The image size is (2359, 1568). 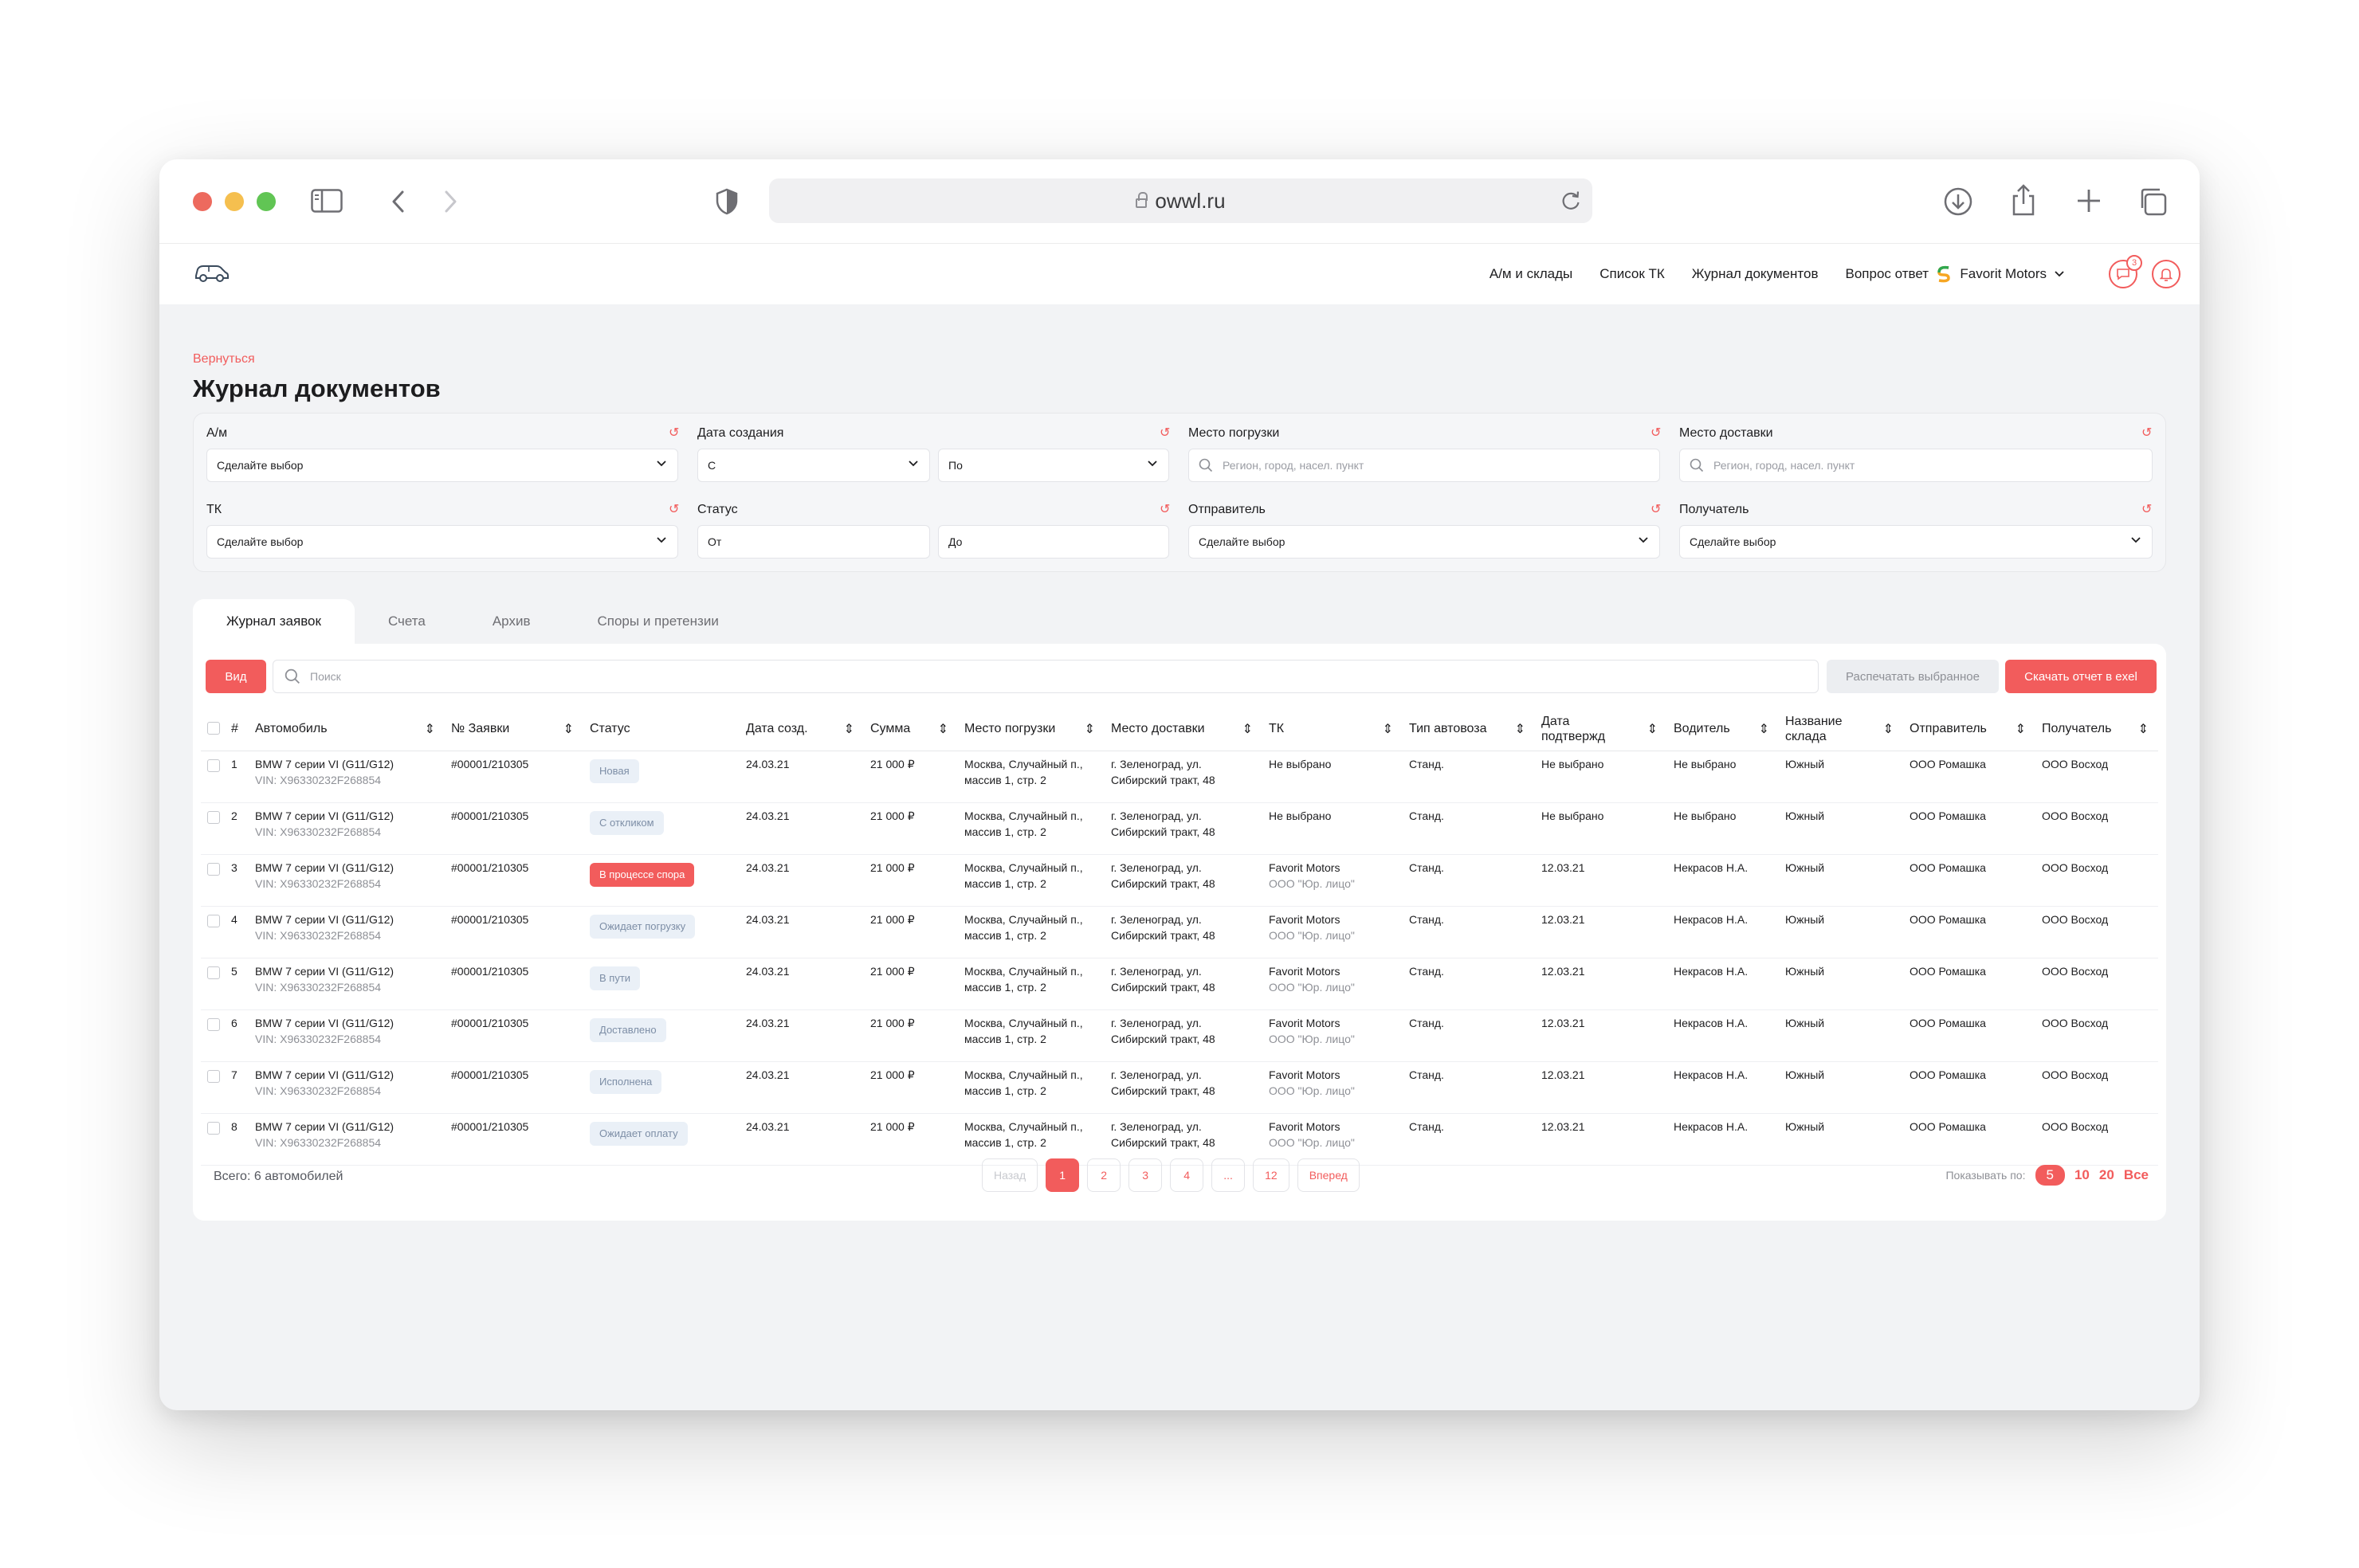 What do you see at coordinates (1063, 1175) in the screenshot?
I see `page-1-button: 1` at bounding box center [1063, 1175].